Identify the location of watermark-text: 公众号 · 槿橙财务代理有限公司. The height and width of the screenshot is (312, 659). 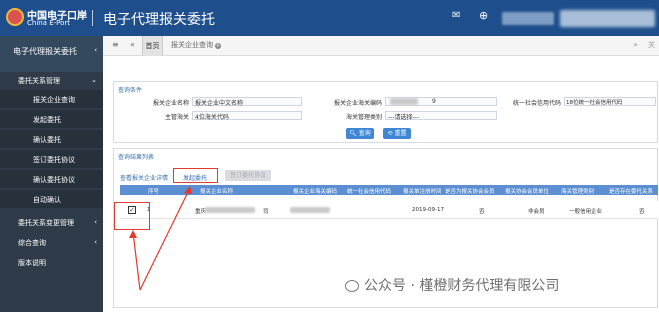
(462, 286).